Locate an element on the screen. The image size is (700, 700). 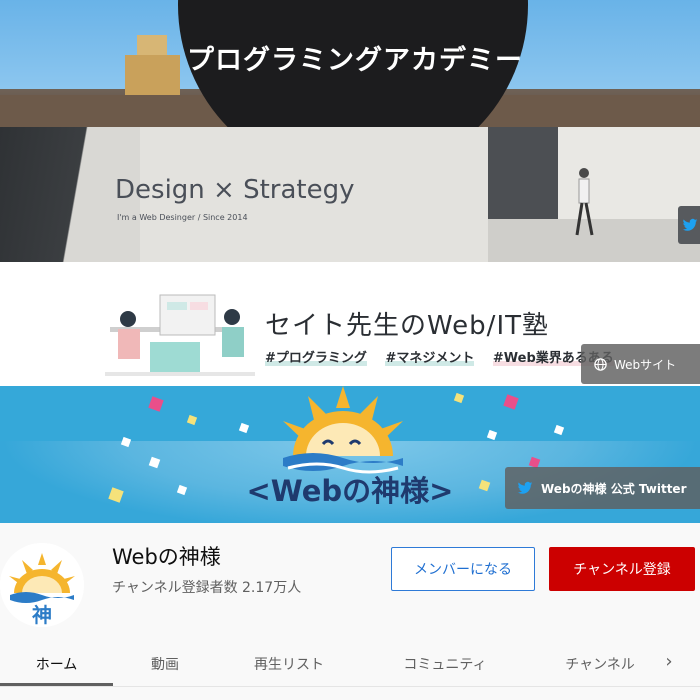
channel-avatar: 神 is located at coordinates (42, 585).